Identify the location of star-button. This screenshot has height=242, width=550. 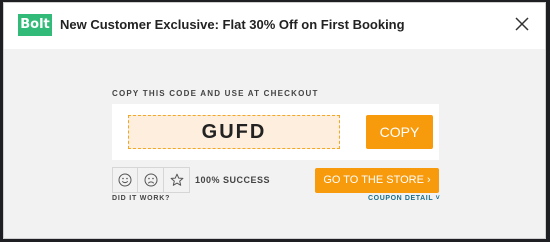
(177, 180).